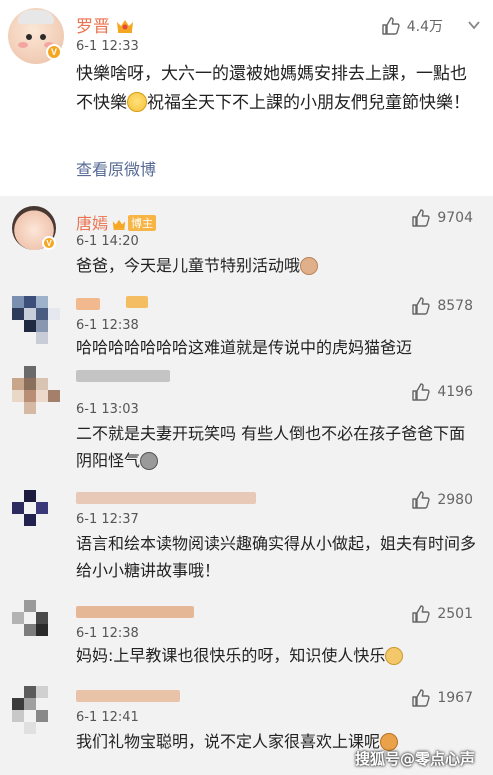  What do you see at coordinates (414, 759) in the screenshot?
I see `watermark: 搜狐号@零点心声` at bounding box center [414, 759].